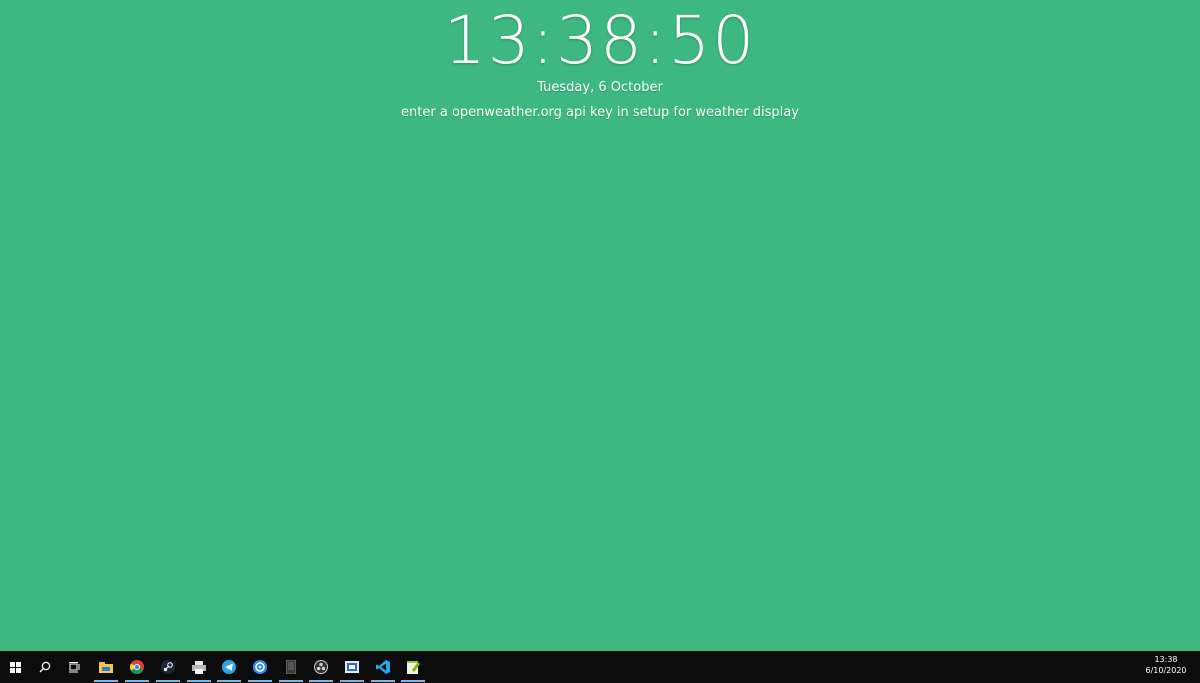 This screenshot has height=683, width=1200. I want to click on windows-start-icon, so click(15, 667).